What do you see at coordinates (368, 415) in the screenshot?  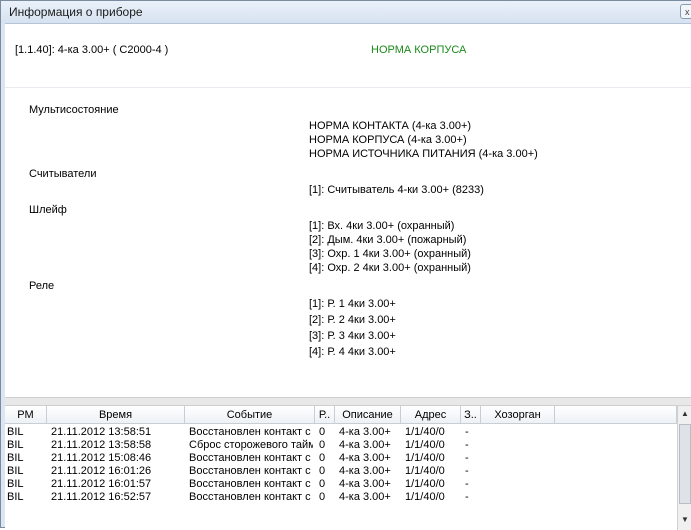 I see `column-header-description: Описание` at bounding box center [368, 415].